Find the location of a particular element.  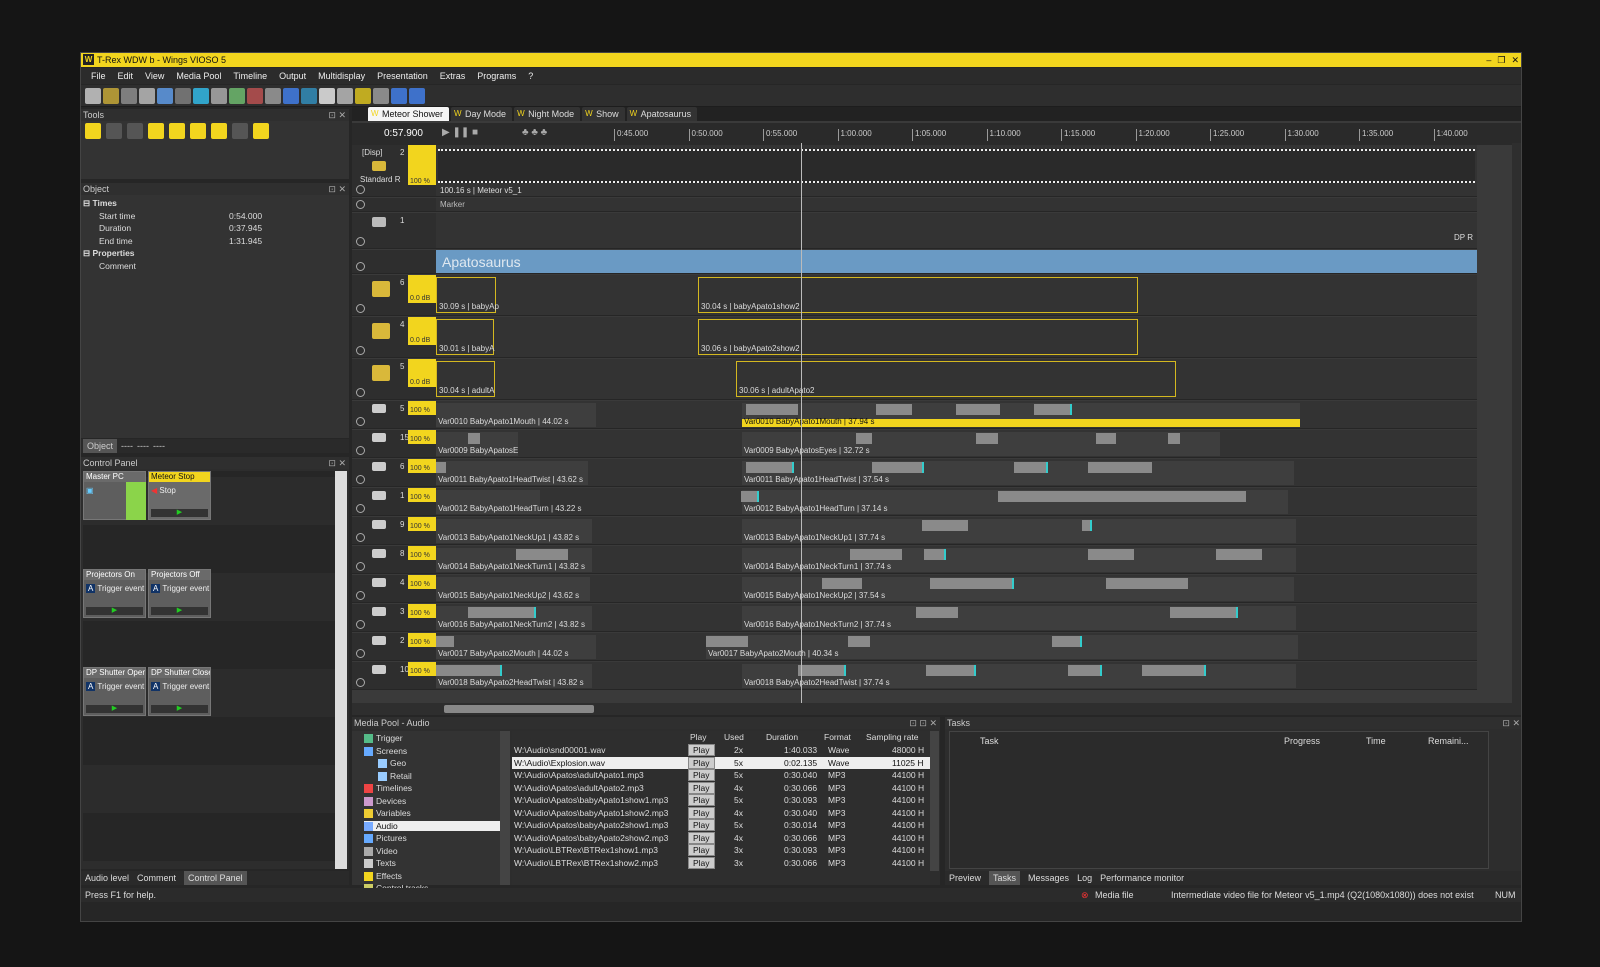

track-header: 15 100 % is located at coordinates (394, 443).